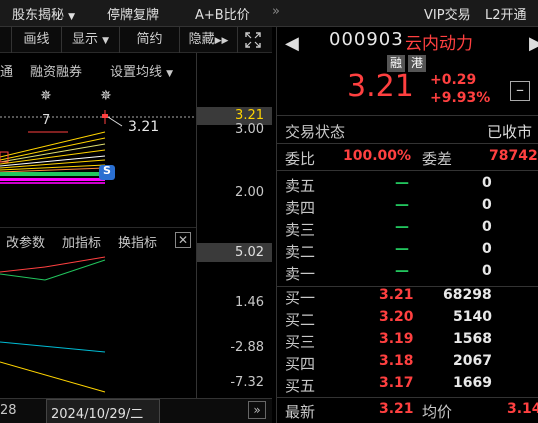  What do you see at coordinates (439, 44) in the screenshot?
I see `stock-name: 云内动力` at bounding box center [439, 44].